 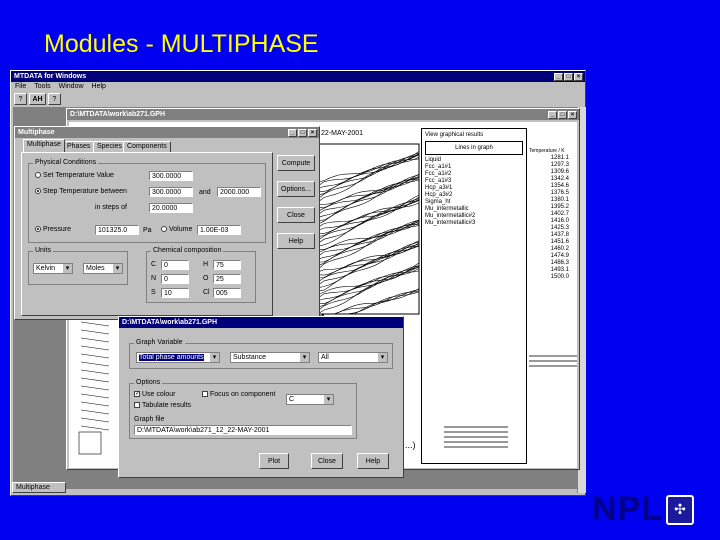 I want to click on menu-file: File, so click(x=20, y=87).